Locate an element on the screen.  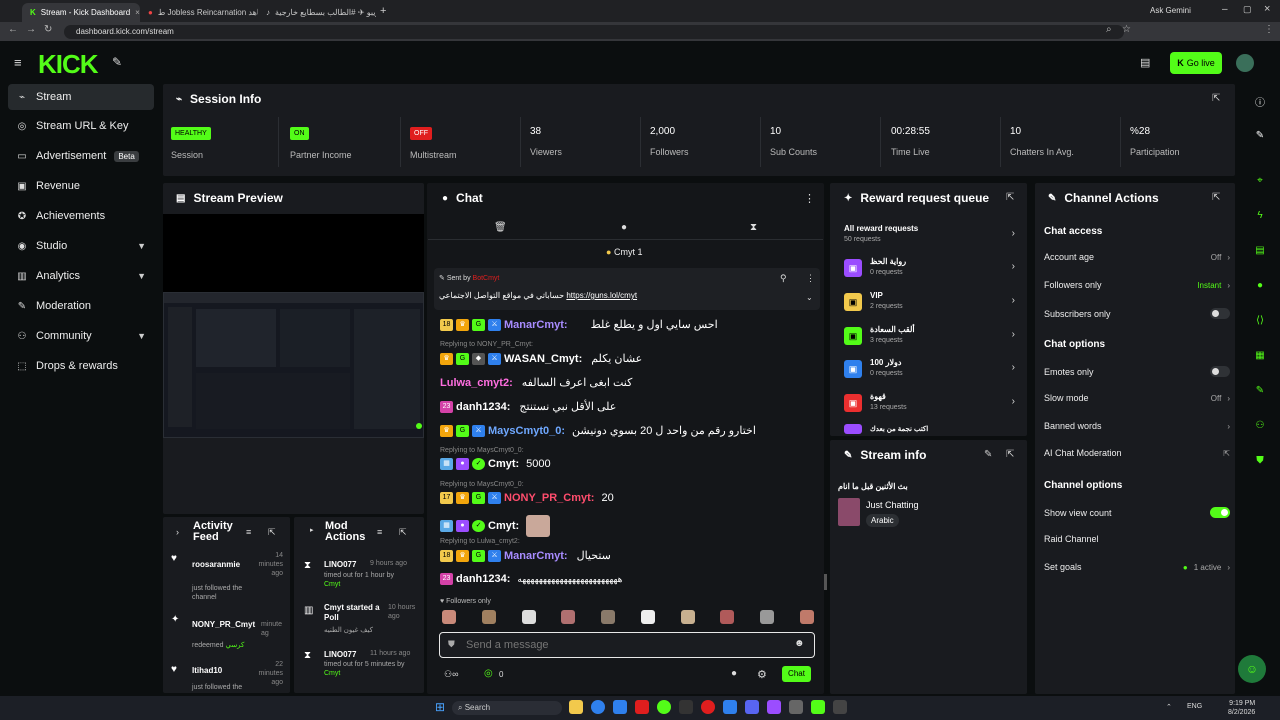
shield-icon: ⛊ is located at coordinates (1260, 460).